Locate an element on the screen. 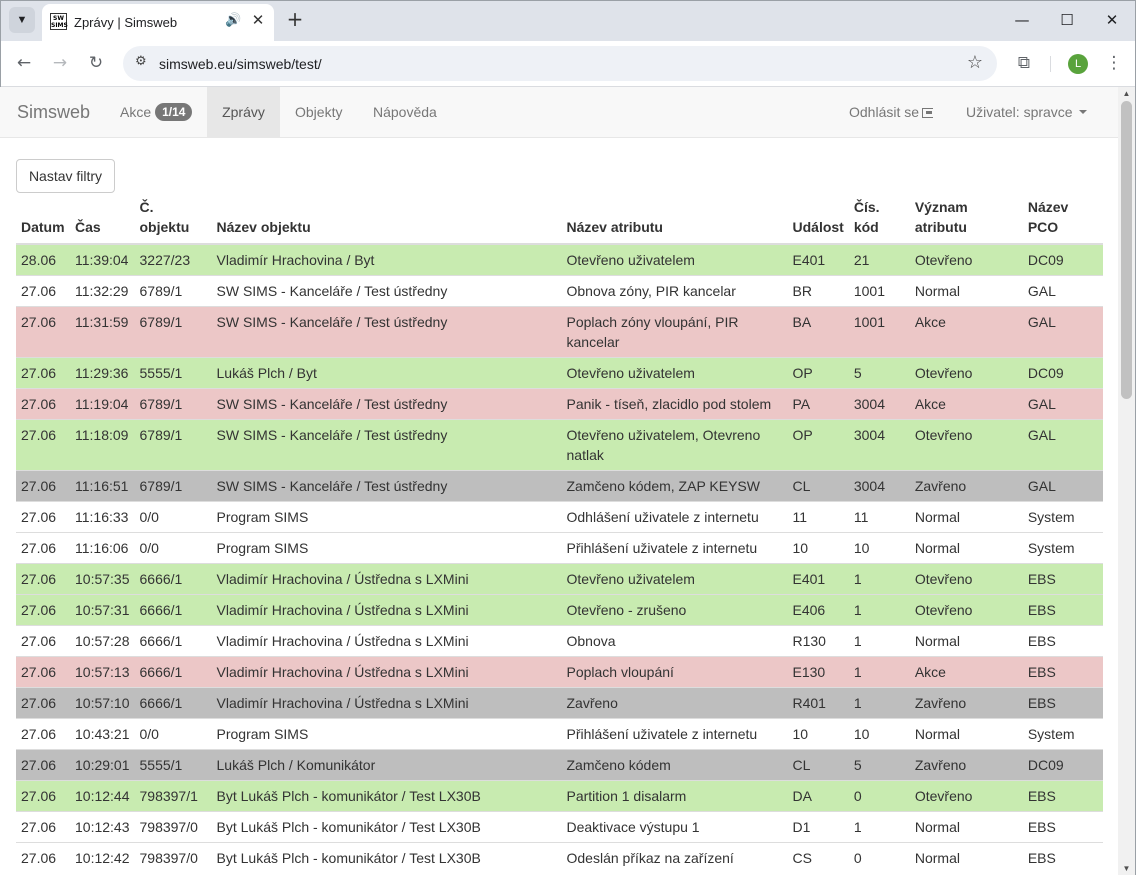 This screenshot has width=1136, height=875. nav-item-napoveda: Nápověda is located at coordinates (405, 112).